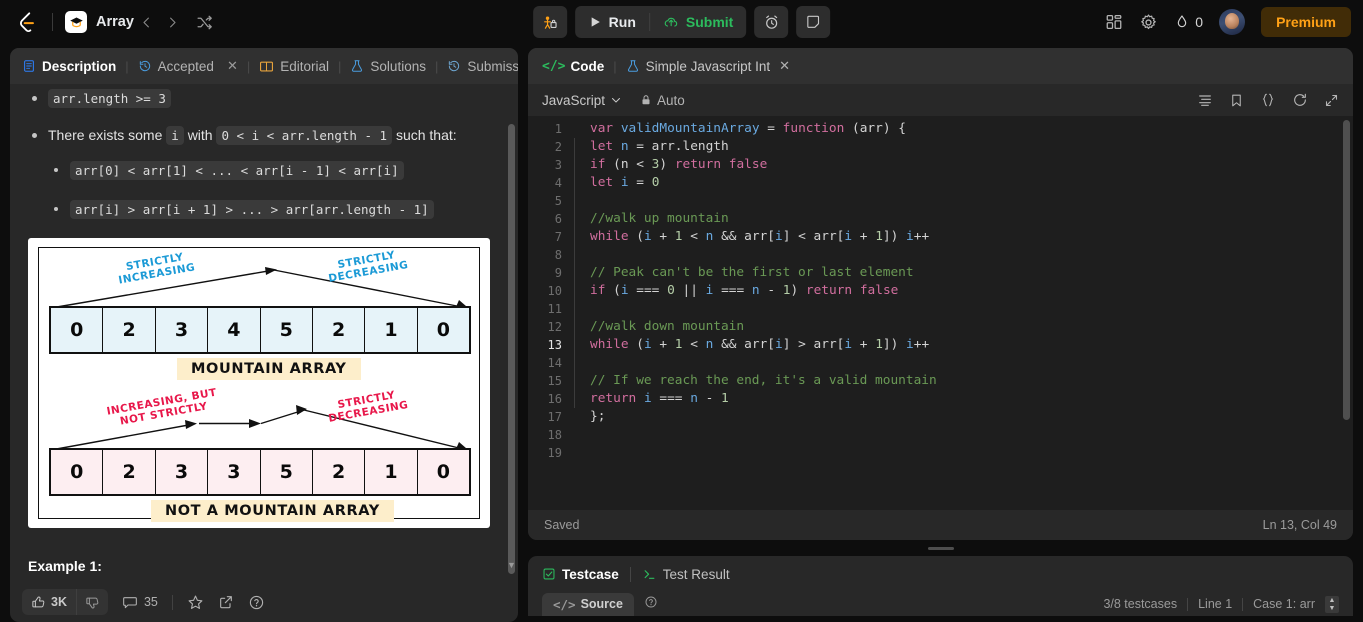  Describe the element at coordinates (554, 453) in the screenshot. I see `line-number: 19` at that location.